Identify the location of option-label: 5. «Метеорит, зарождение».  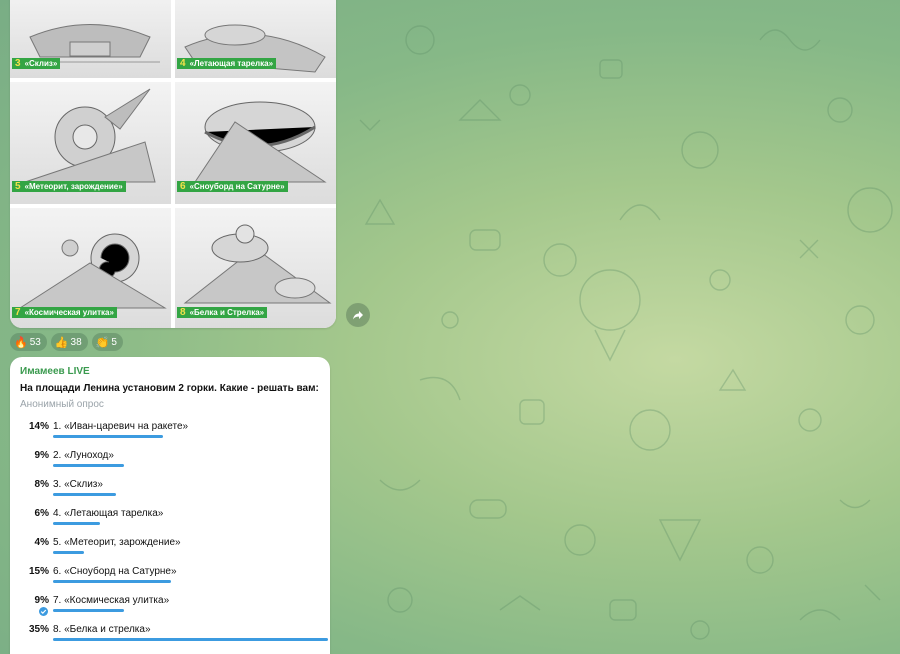
(117, 542).